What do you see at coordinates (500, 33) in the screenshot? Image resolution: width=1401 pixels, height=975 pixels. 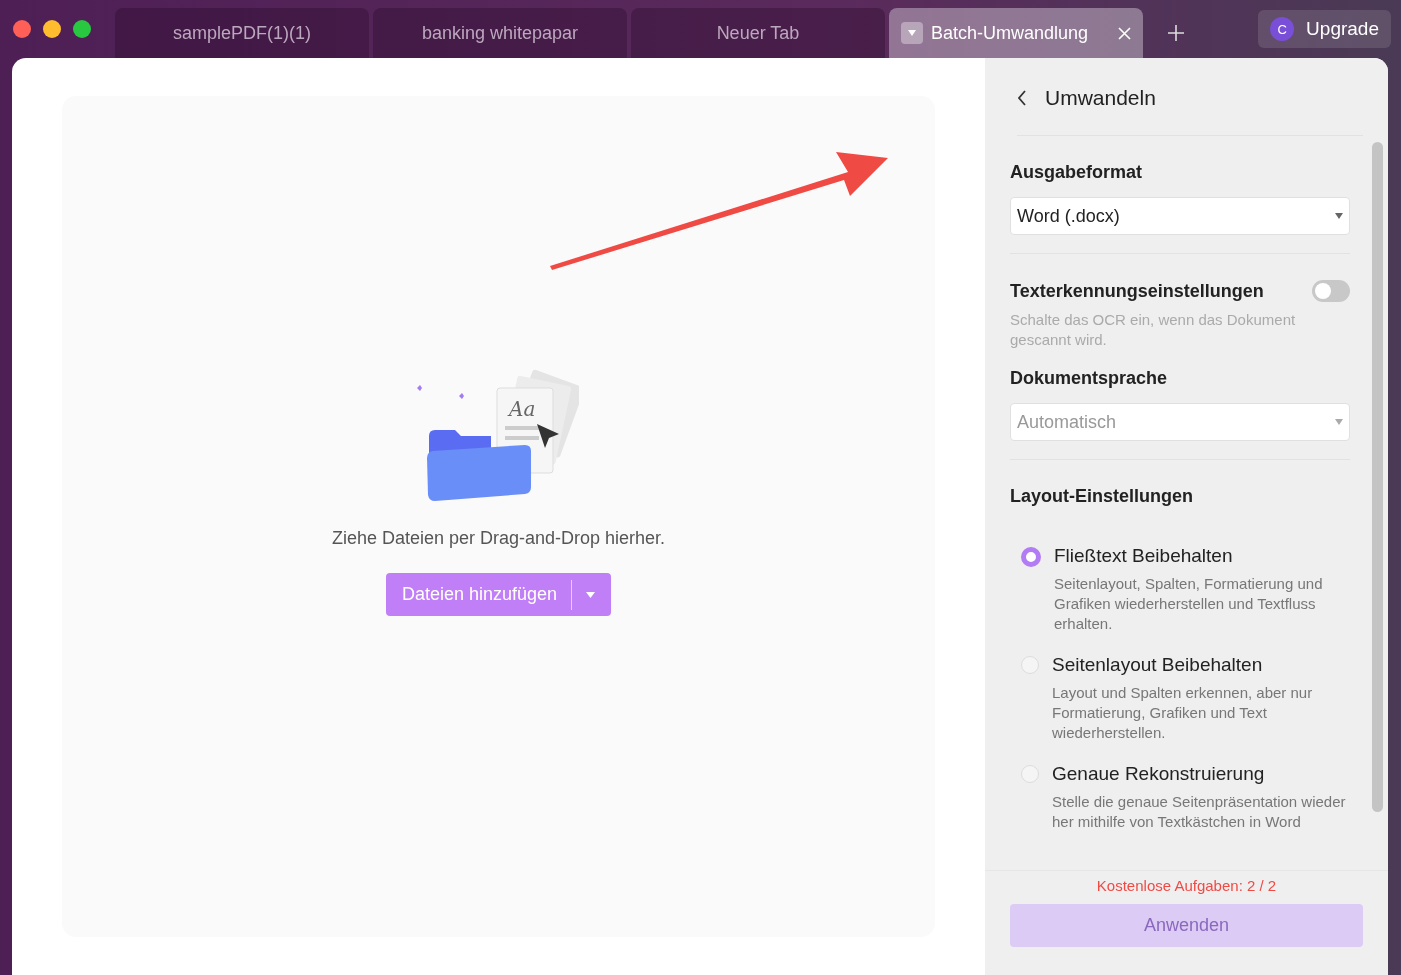 I see `browser-tab: banking whitepapar` at bounding box center [500, 33].